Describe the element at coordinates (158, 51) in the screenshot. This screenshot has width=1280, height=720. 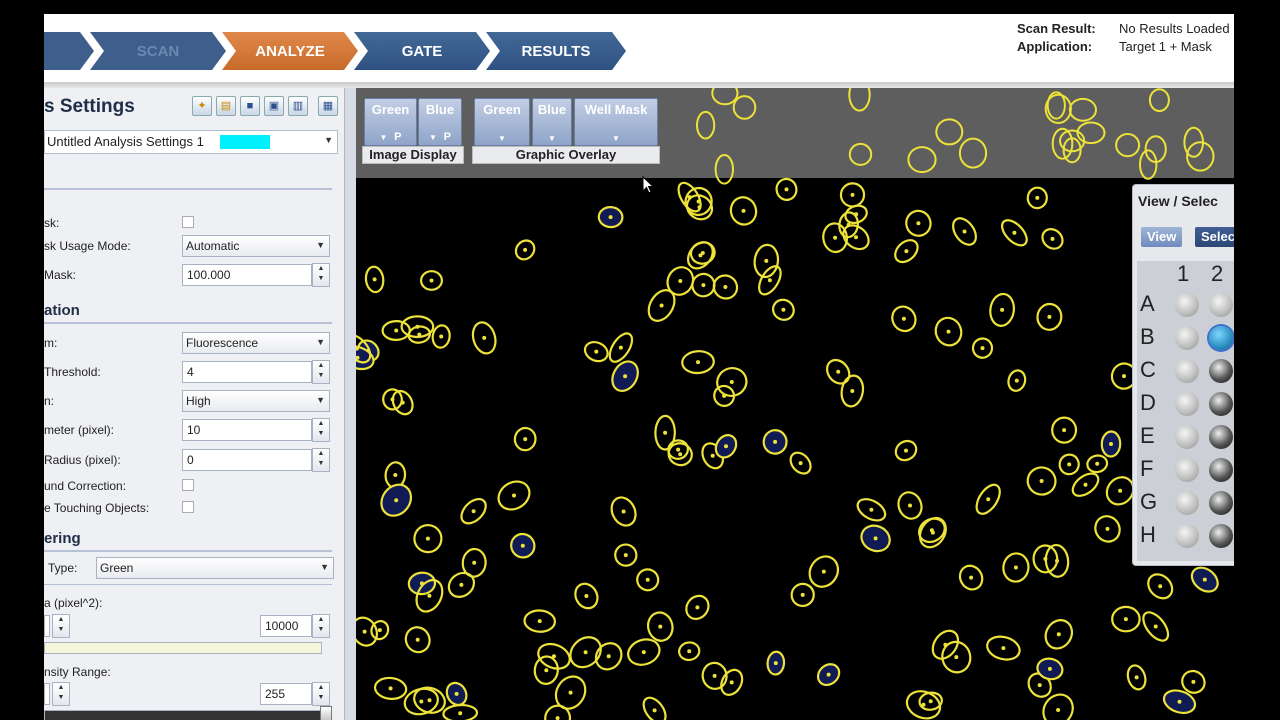
I see `step-scan: SCAN` at that location.